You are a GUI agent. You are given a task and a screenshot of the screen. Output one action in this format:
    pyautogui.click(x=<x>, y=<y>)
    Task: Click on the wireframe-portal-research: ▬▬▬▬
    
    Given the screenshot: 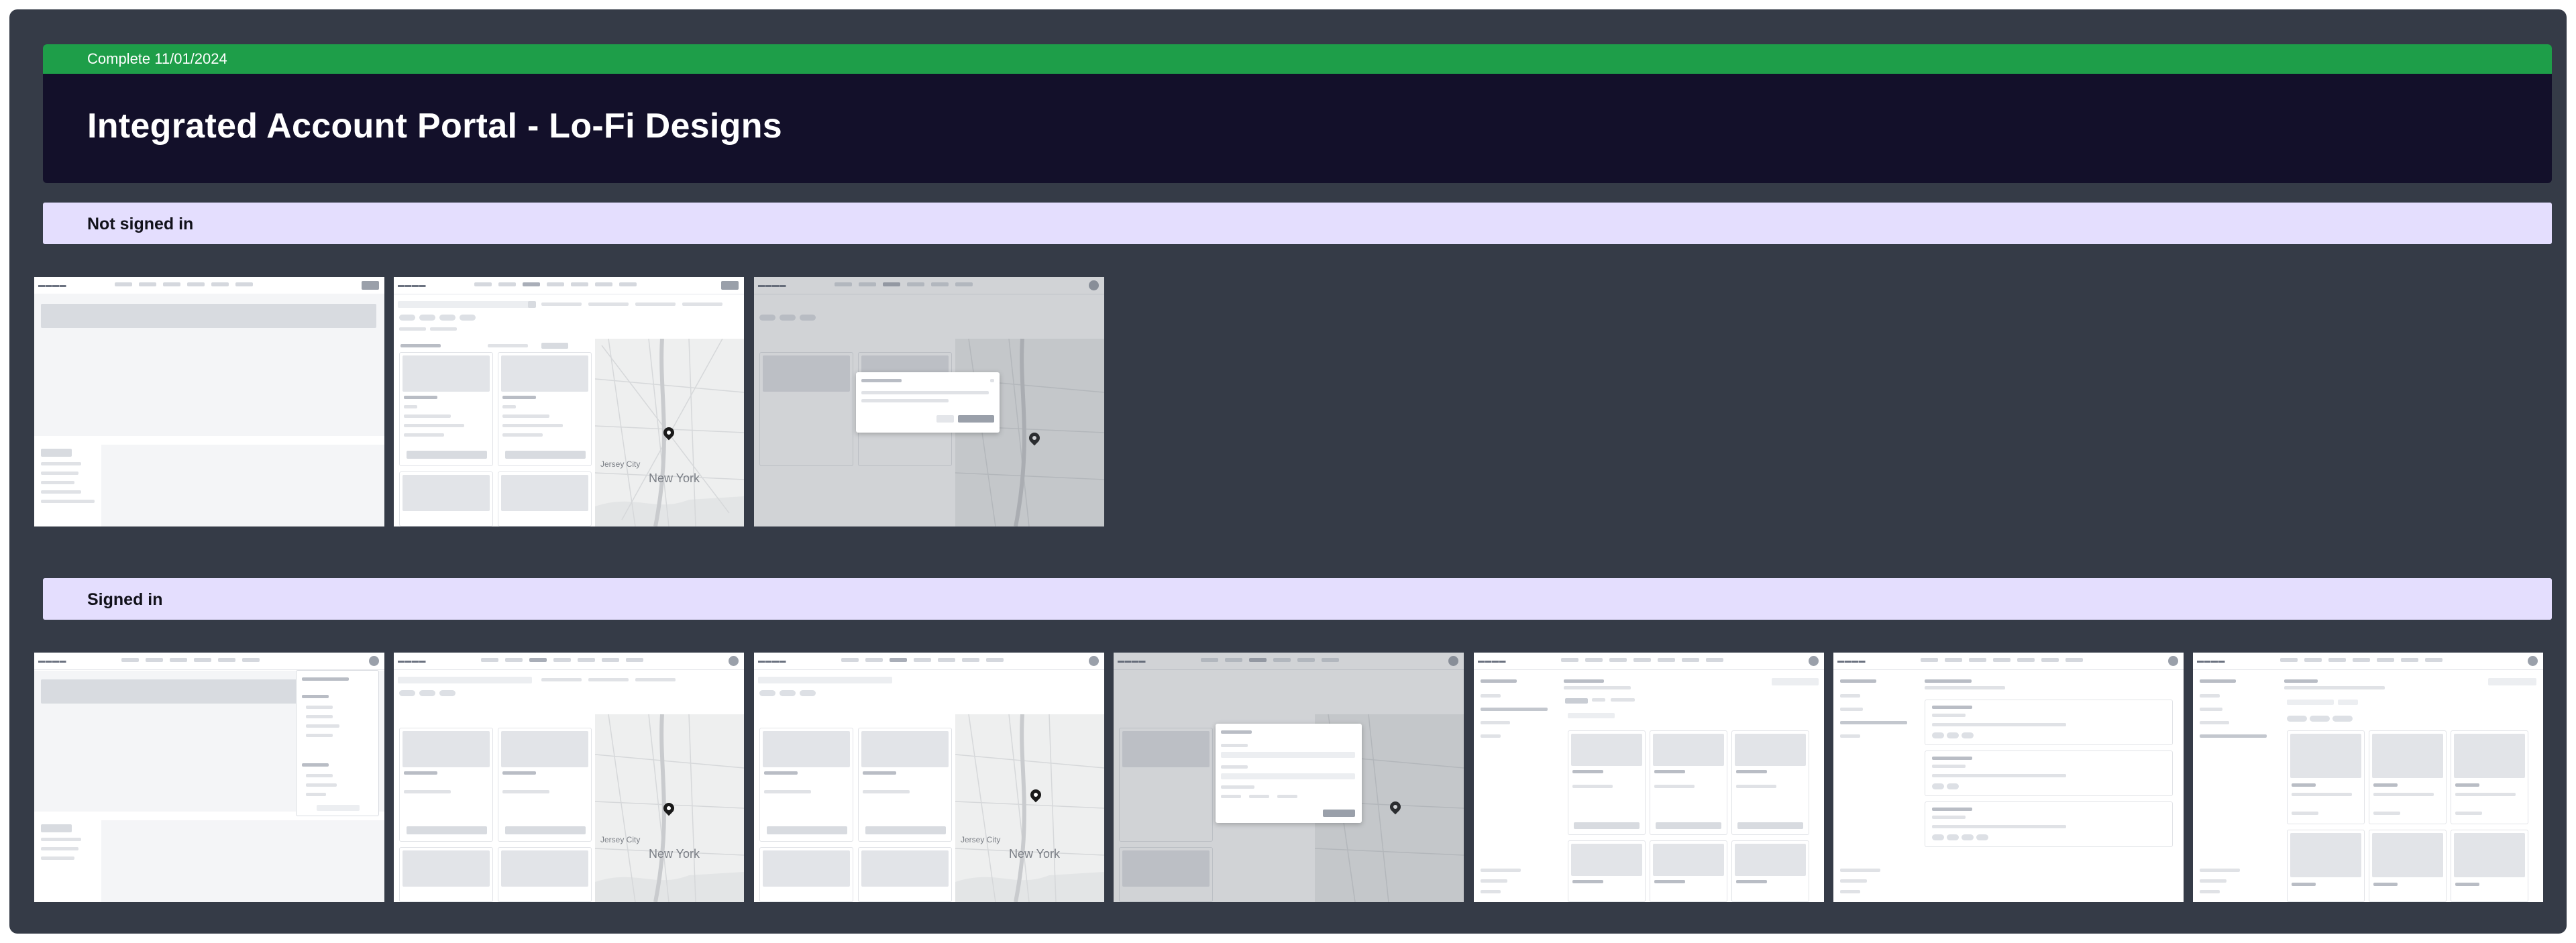 What is the action you would take?
    pyautogui.click(x=2368, y=777)
    